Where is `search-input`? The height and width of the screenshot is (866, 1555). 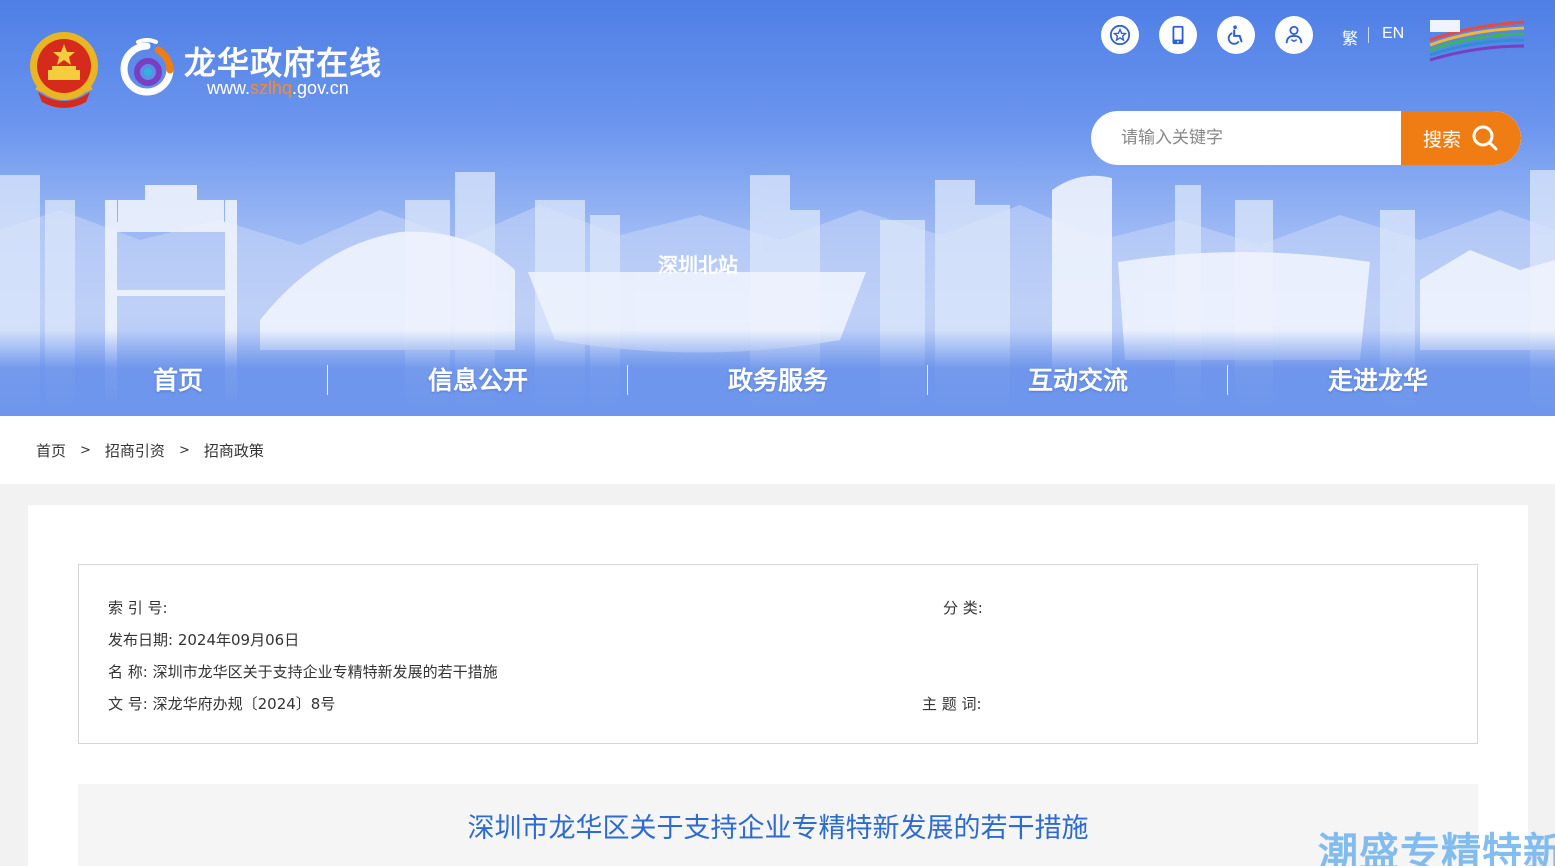 search-input is located at coordinates (1246, 138).